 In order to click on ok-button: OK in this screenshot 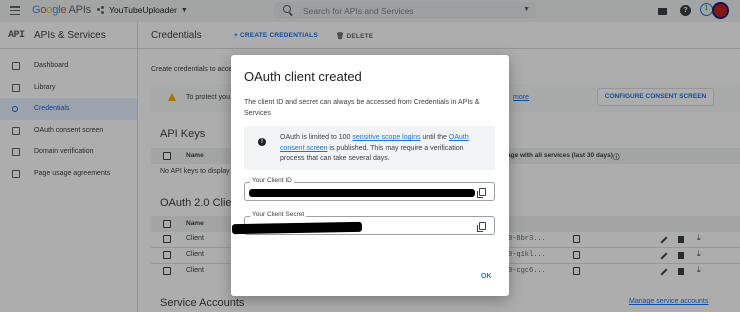, I will do `click(486, 276)`.